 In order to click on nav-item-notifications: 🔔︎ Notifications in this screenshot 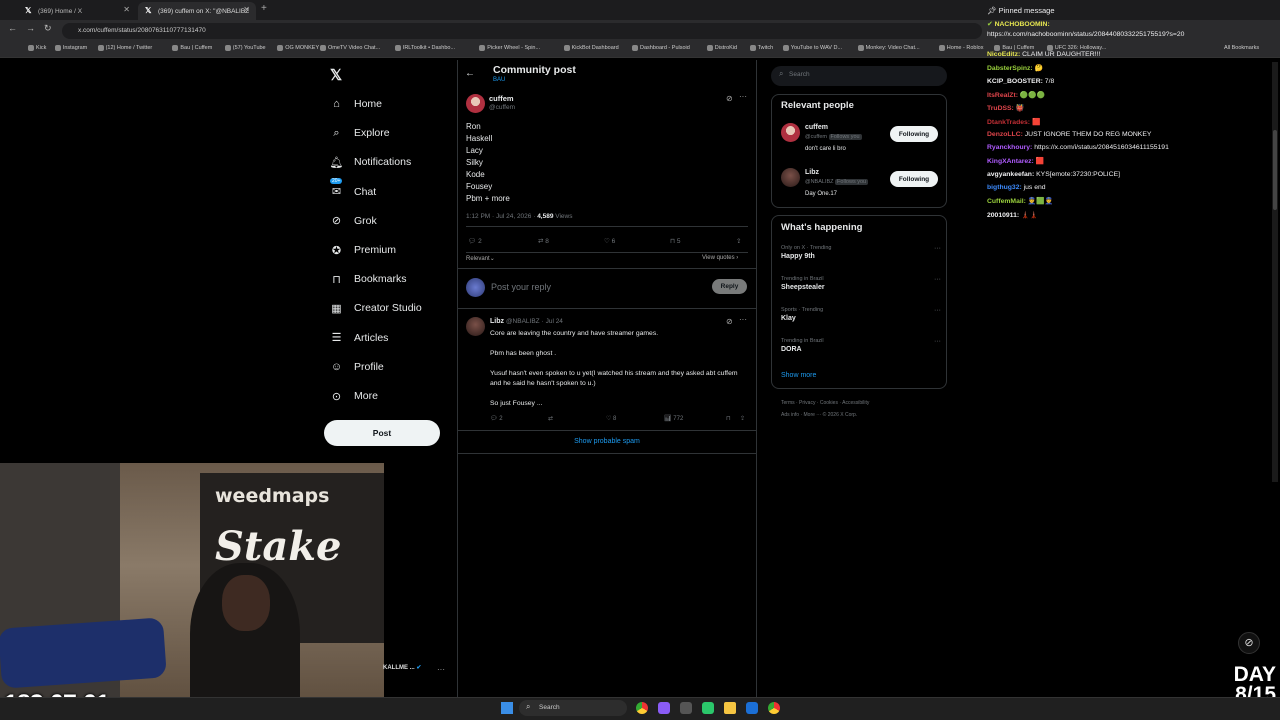, I will do `click(371, 162)`.